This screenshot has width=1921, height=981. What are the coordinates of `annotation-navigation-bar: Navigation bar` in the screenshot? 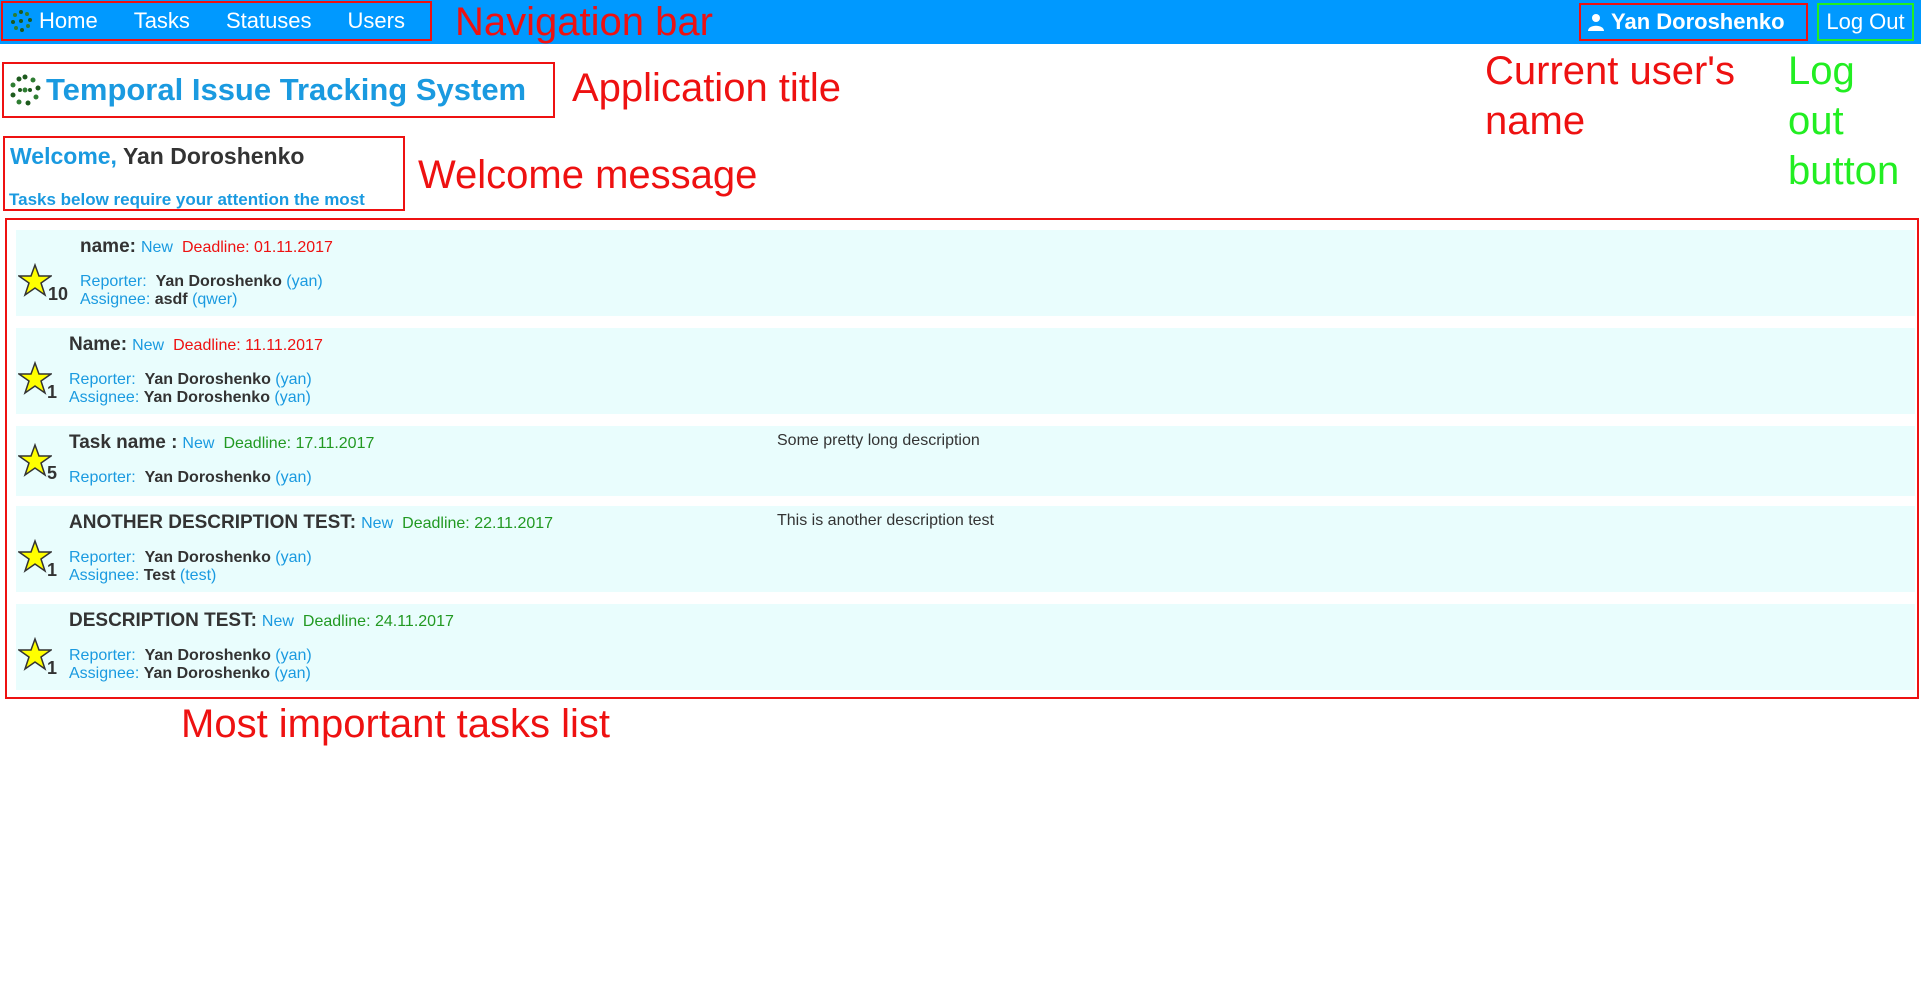 It's located at (584, 22).